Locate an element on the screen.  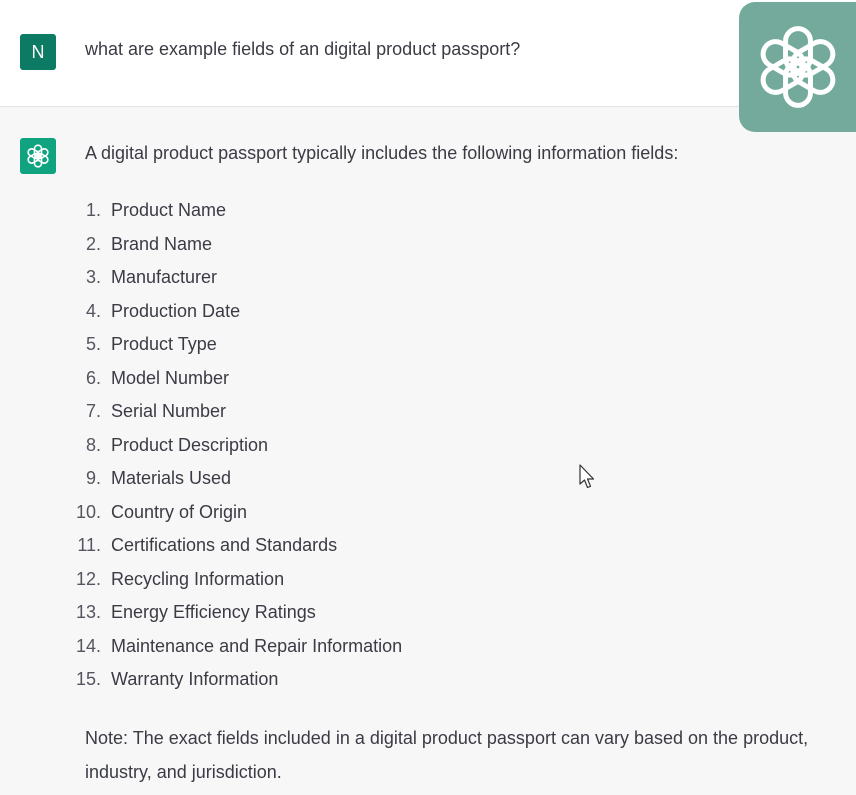
list-item-label: Warranty Information is located at coordinates (195, 679).